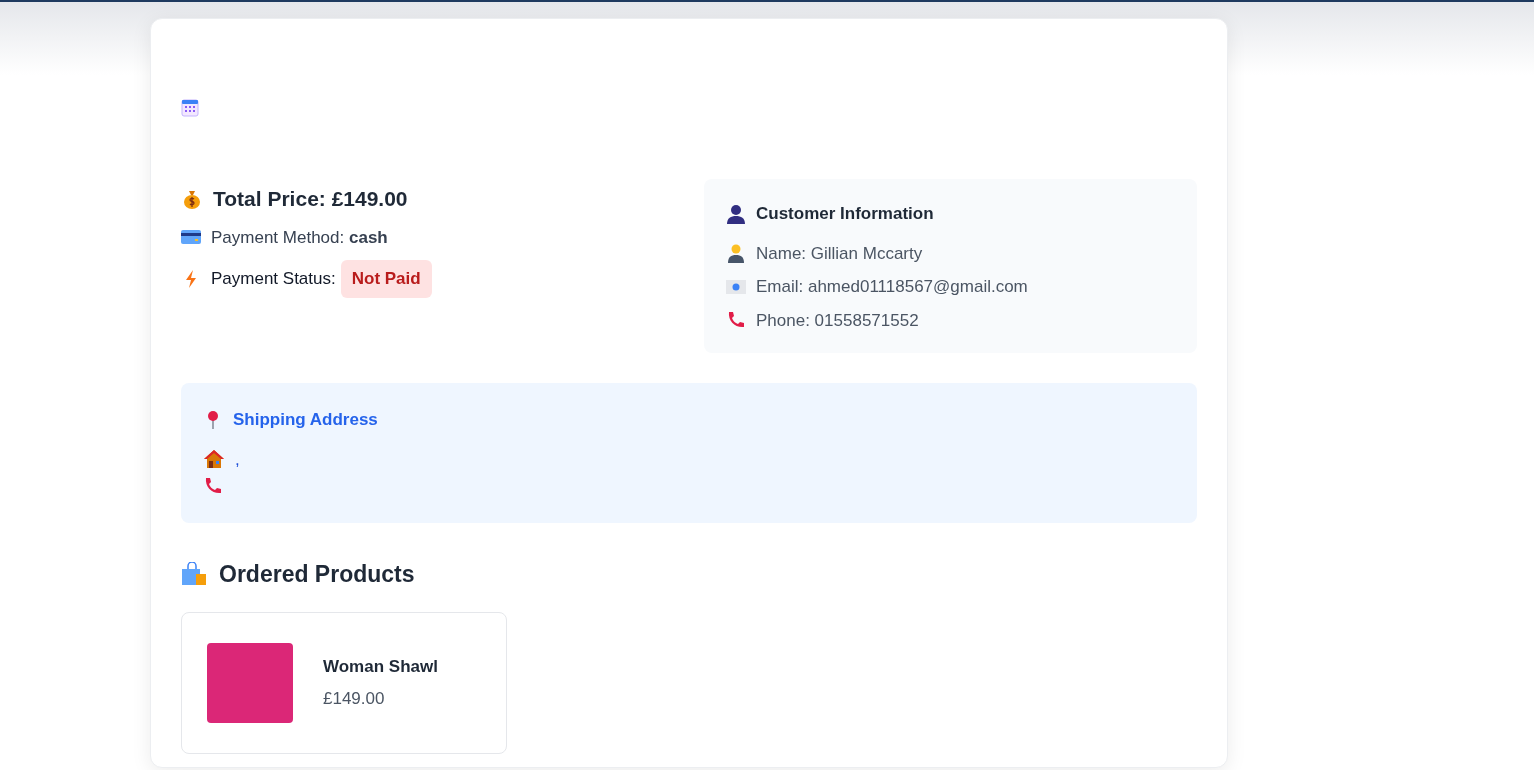  I want to click on shopping-bag-icon, so click(194, 574).